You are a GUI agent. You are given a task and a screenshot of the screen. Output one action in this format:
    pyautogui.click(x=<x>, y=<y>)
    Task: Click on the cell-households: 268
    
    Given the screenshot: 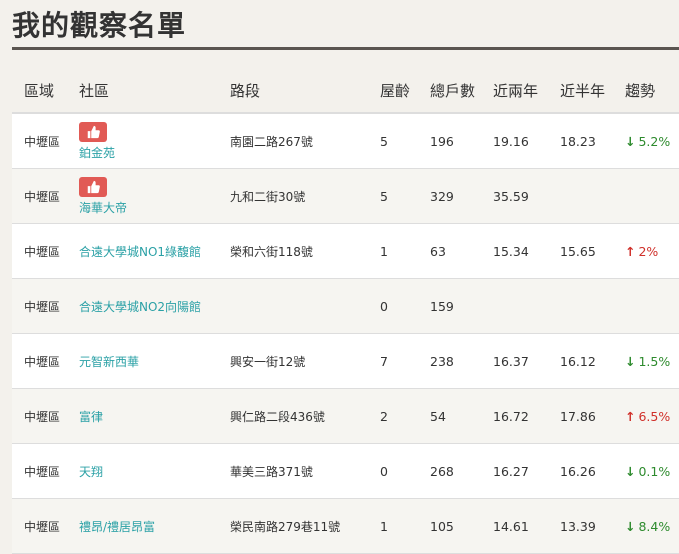 What is the action you would take?
    pyautogui.click(x=442, y=471)
    